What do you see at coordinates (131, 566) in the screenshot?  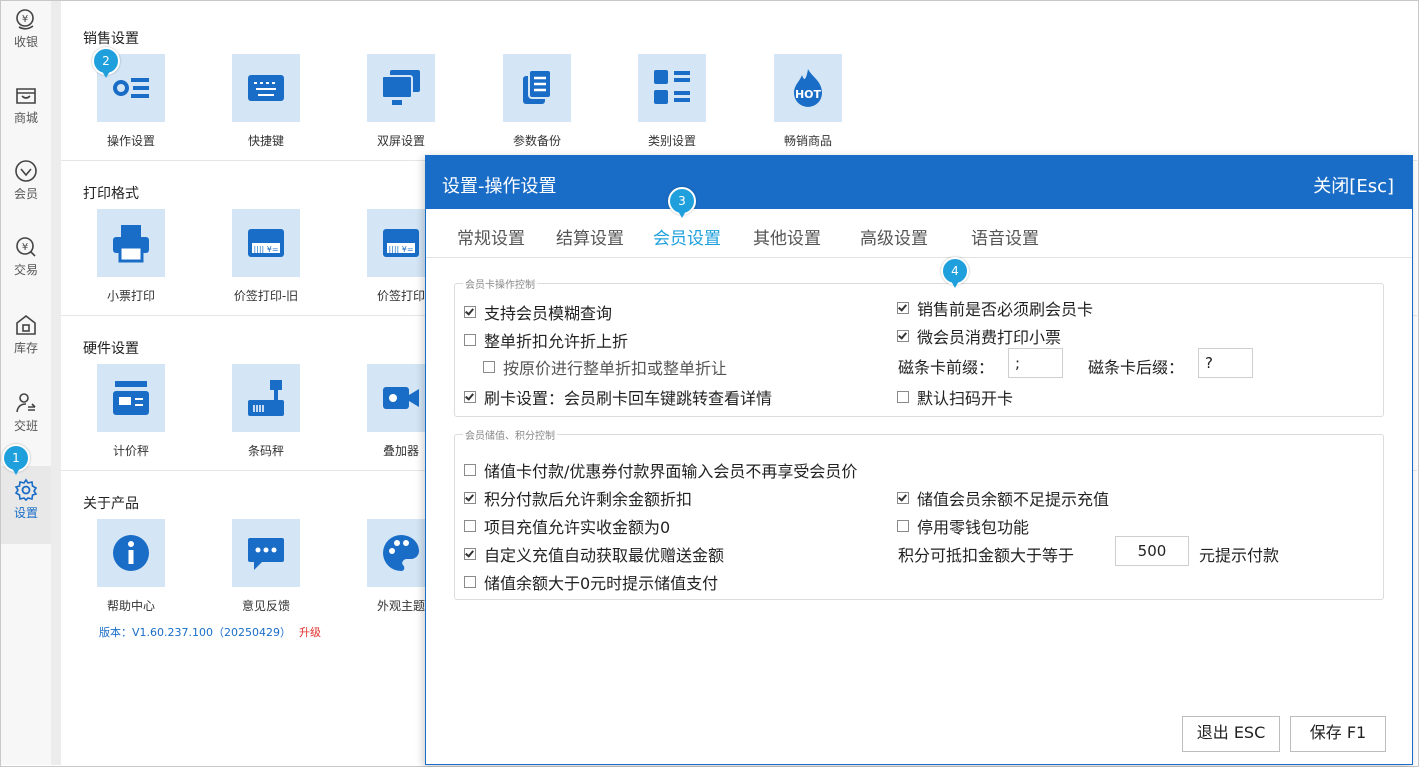 I see `tile-help-center: 帮助中心` at bounding box center [131, 566].